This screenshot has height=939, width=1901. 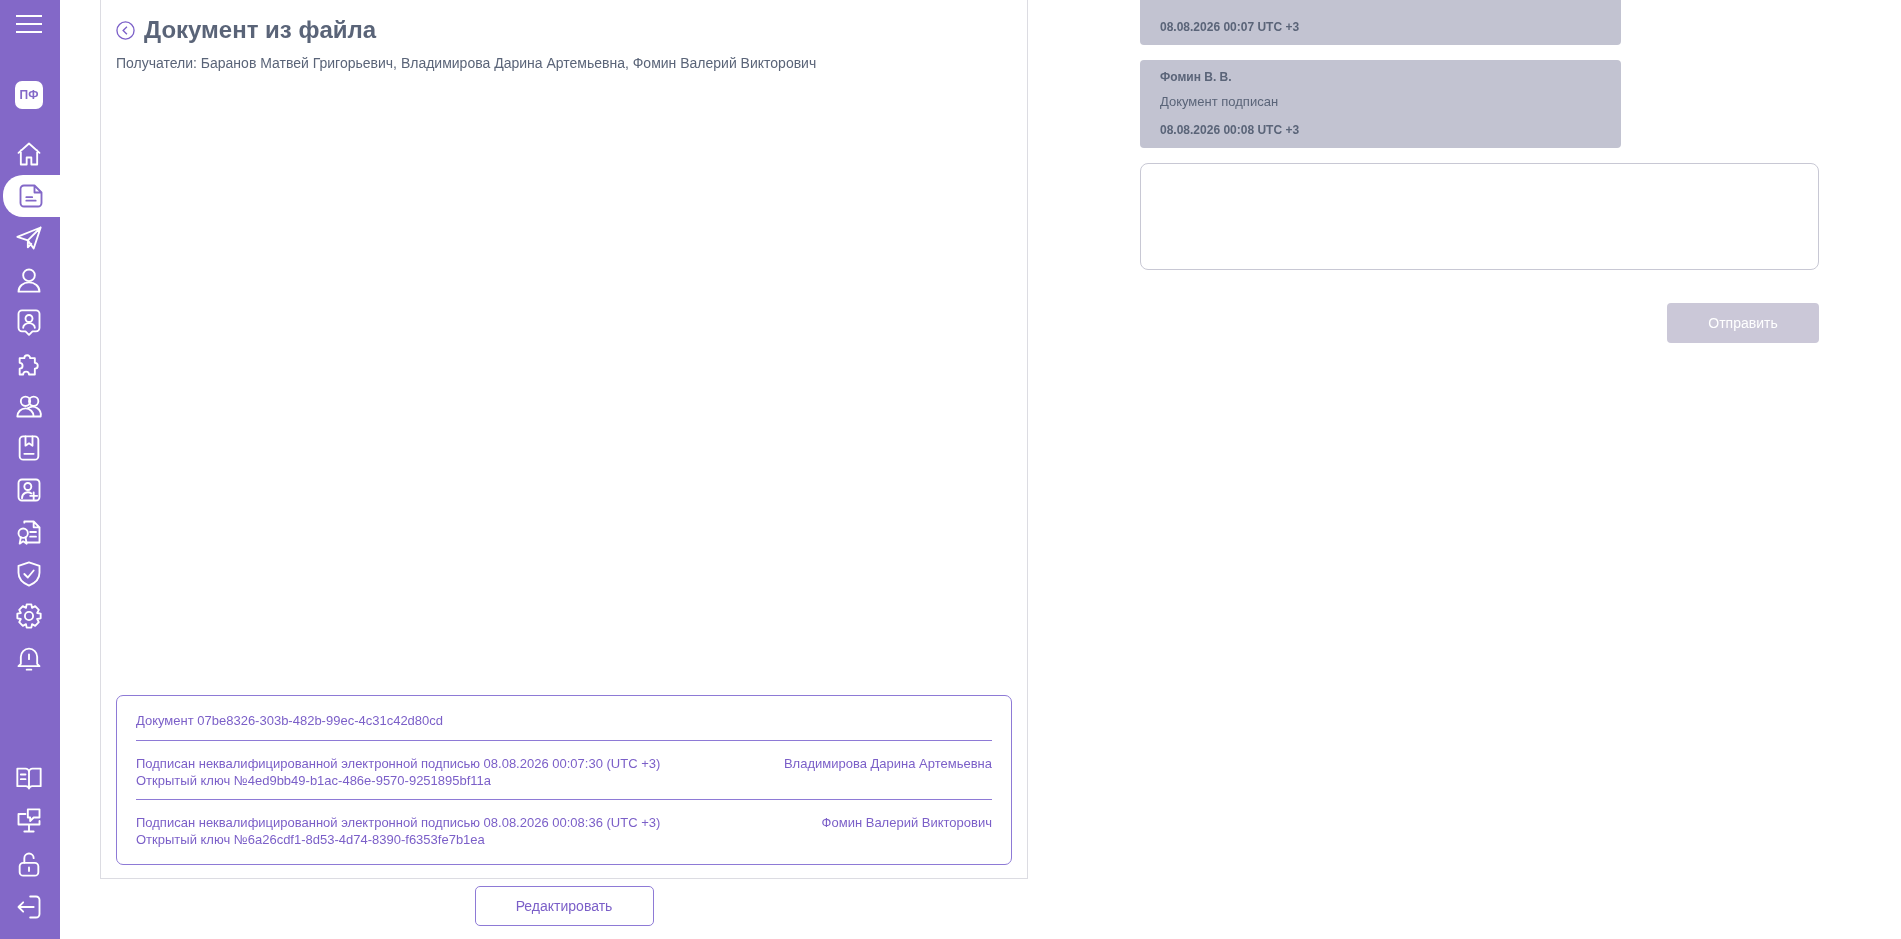 I want to click on public-key: Открытый ключ №6a26cdf1-8d53-4d74-8390-f6353fe7b1ea, so click(x=398, y=839).